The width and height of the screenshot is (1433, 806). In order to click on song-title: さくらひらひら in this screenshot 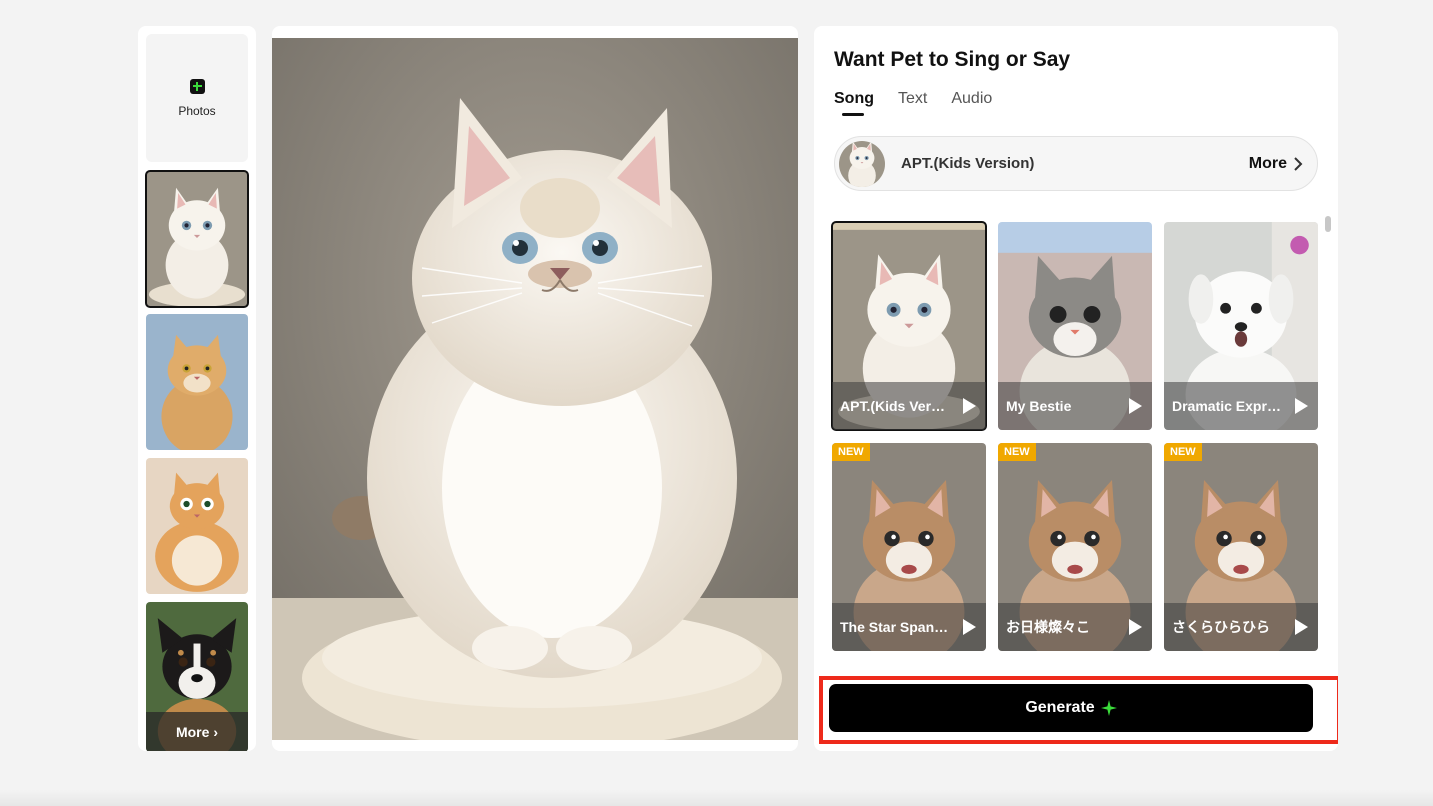, I will do `click(1221, 627)`.